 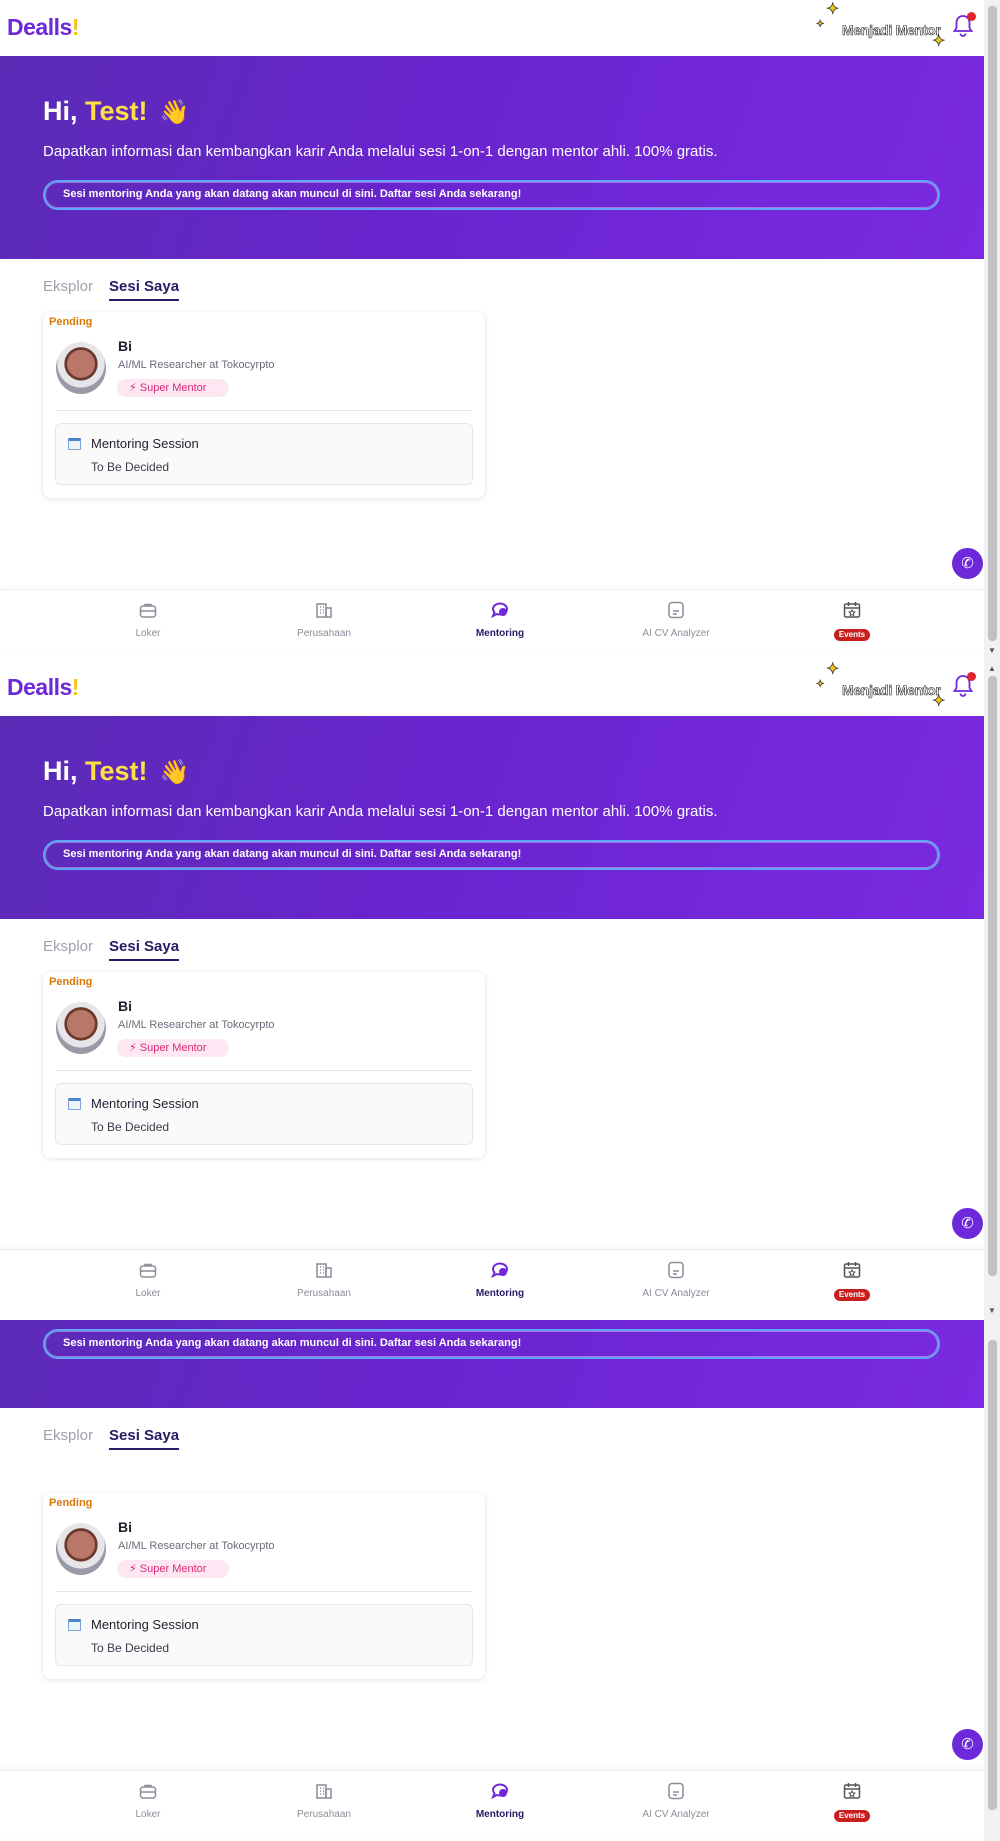 What do you see at coordinates (891, 30) in the screenshot?
I see `become-mentor-label: Menjadi Mentor` at bounding box center [891, 30].